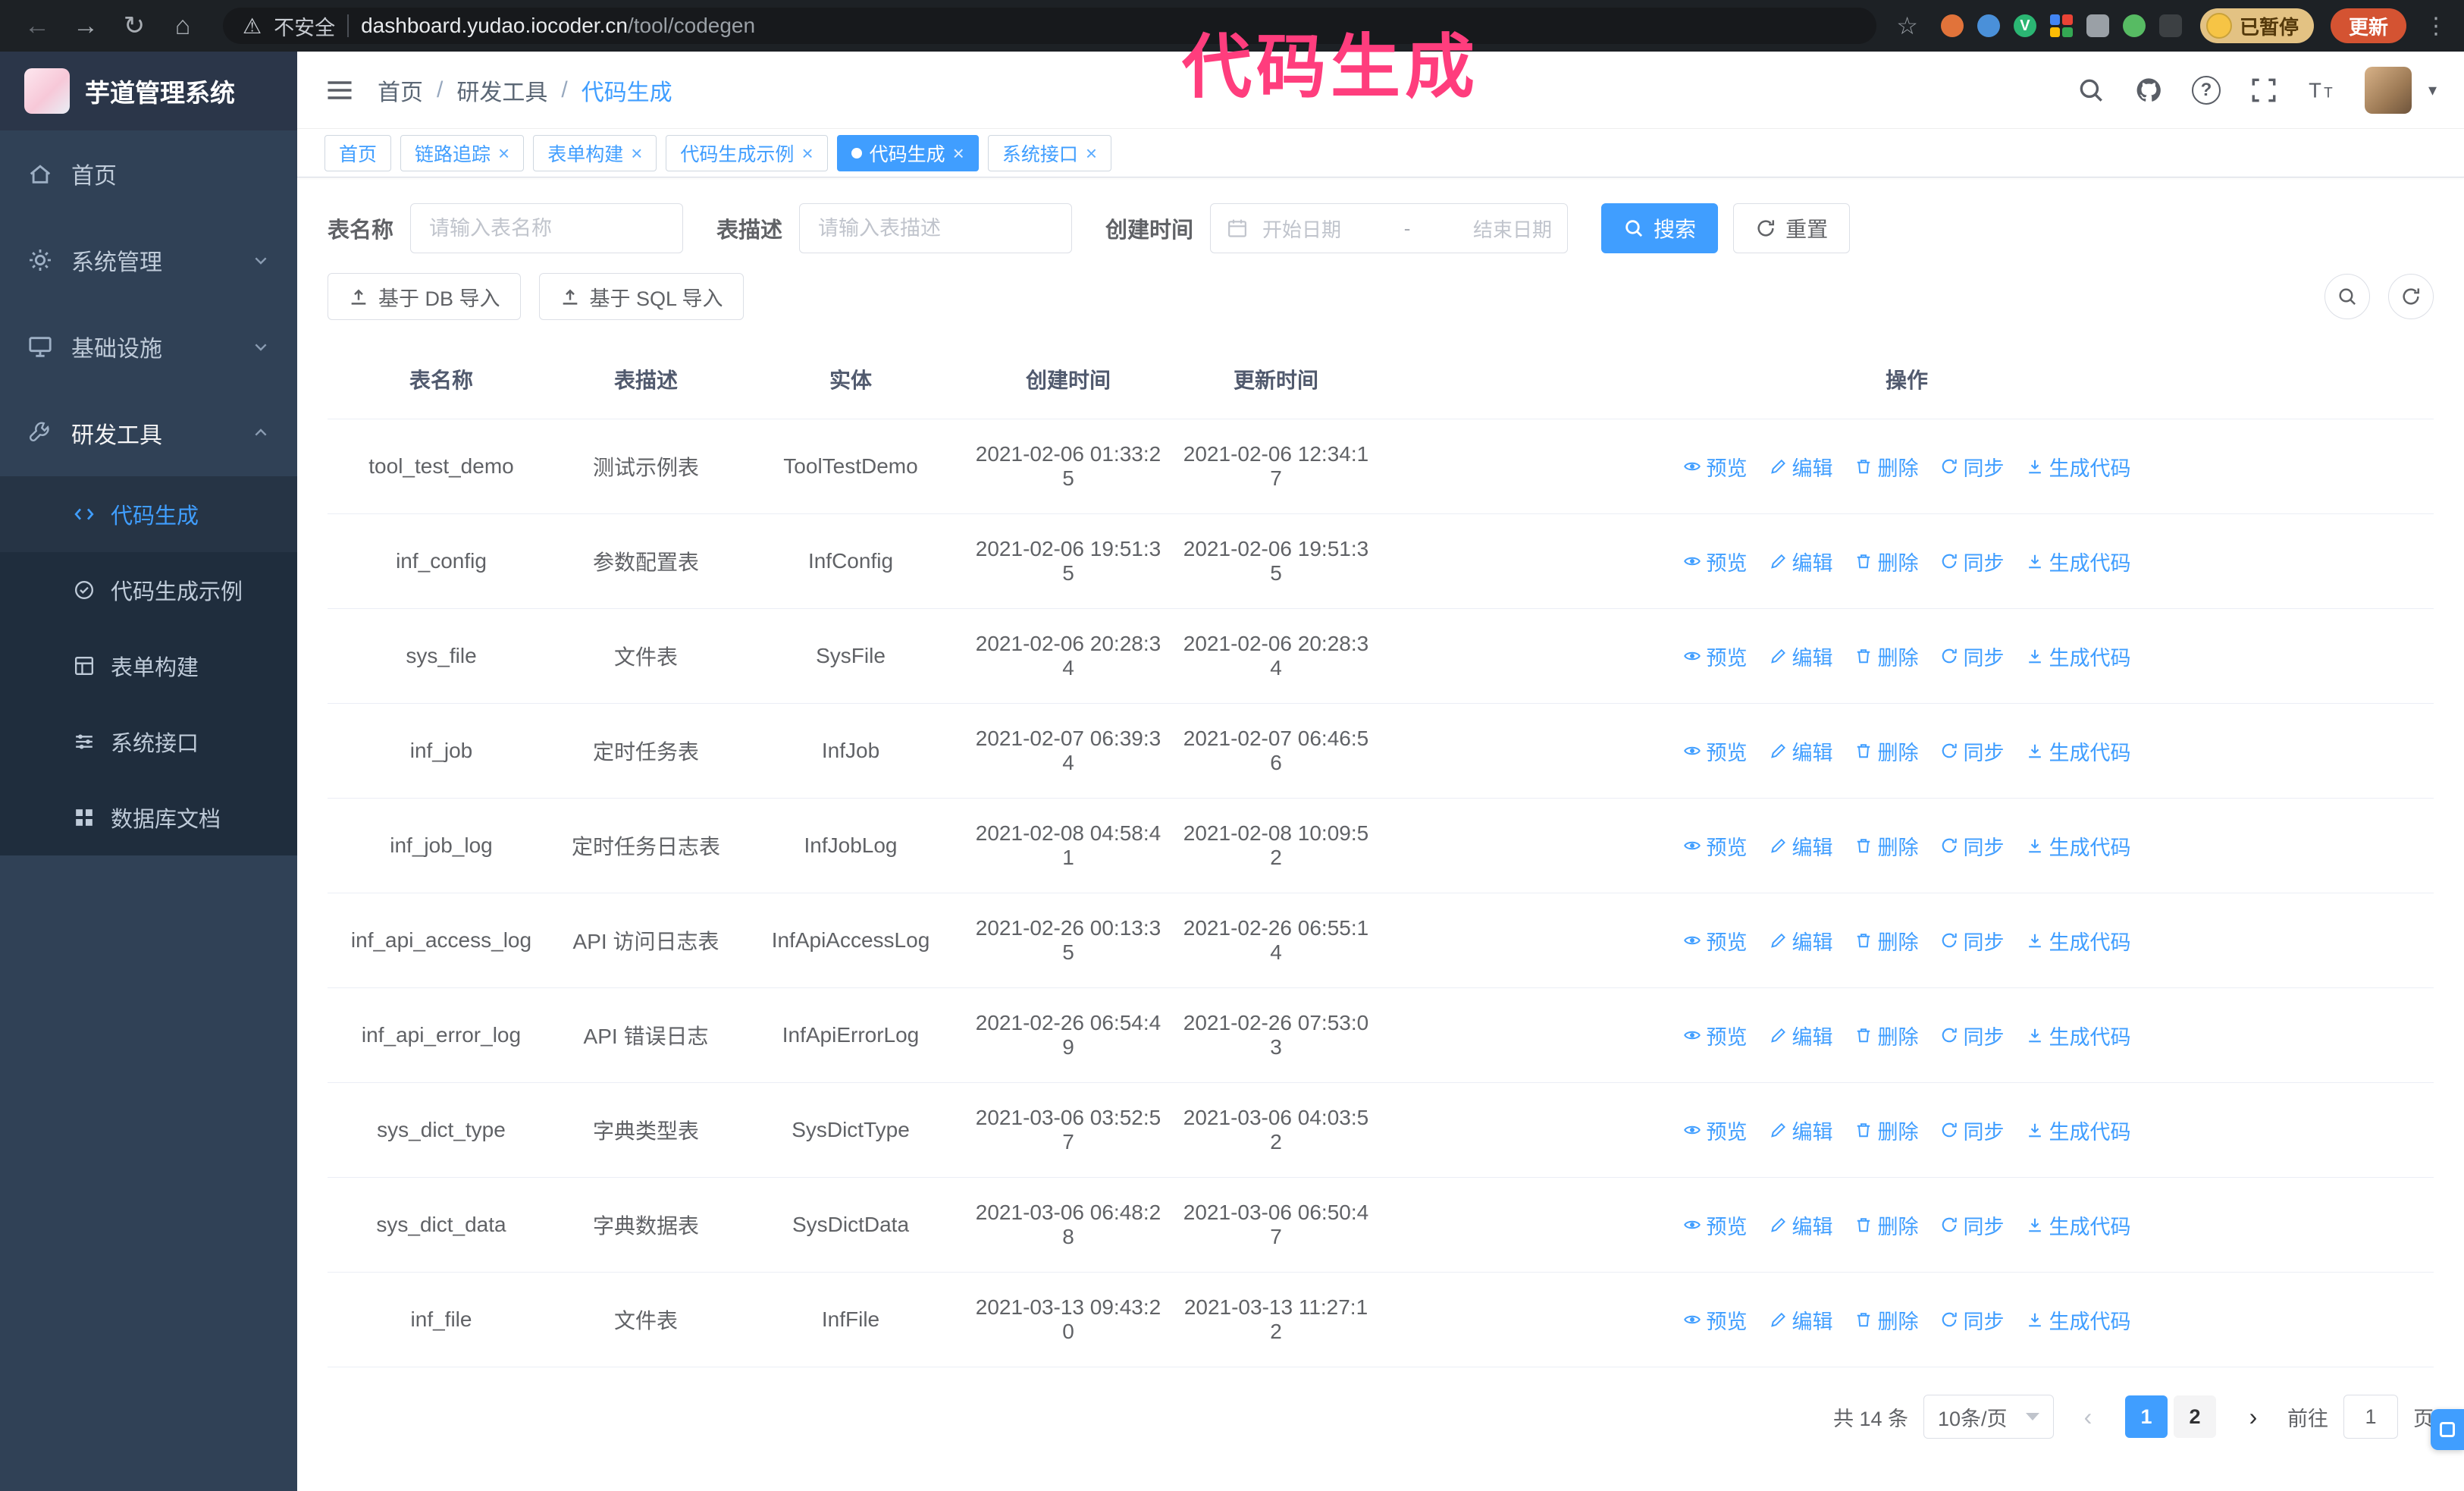 Image resolution: width=2464 pixels, height=1491 pixels. I want to click on next-page-button: ›, so click(2253, 1416).